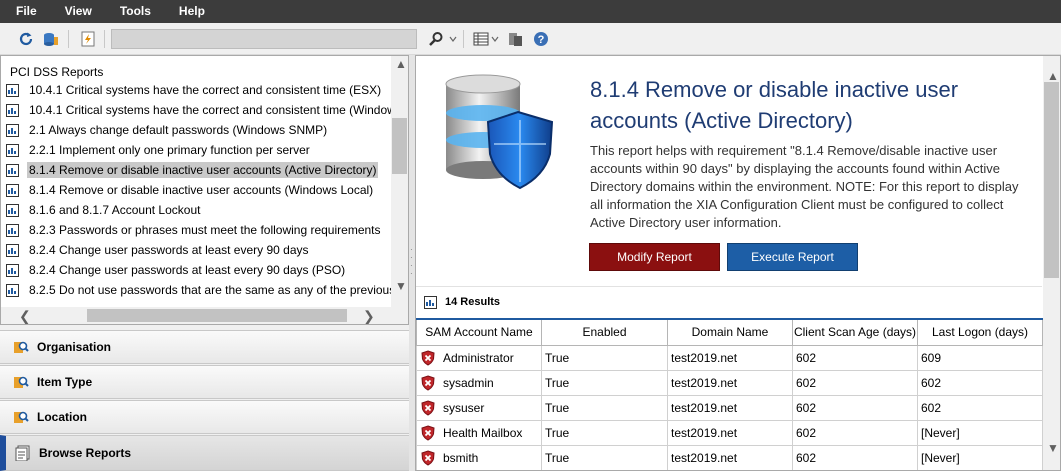 The width and height of the screenshot is (1061, 471). I want to click on tree-root-label: PCI DSS Reports, so click(57, 72).